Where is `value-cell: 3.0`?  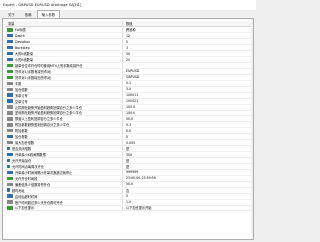 value-cell: 3.0 is located at coordinates (187, 89).